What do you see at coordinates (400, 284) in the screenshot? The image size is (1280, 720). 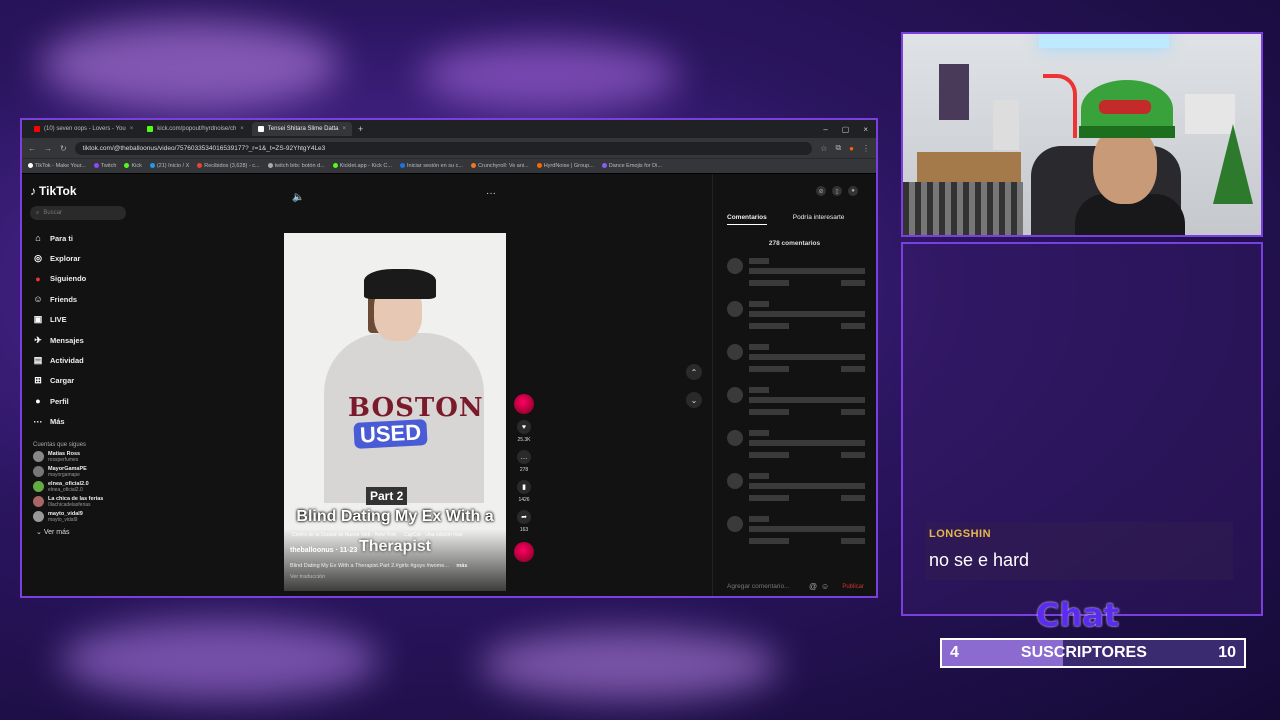 I see `video-person-cap` at bounding box center [400, 284].